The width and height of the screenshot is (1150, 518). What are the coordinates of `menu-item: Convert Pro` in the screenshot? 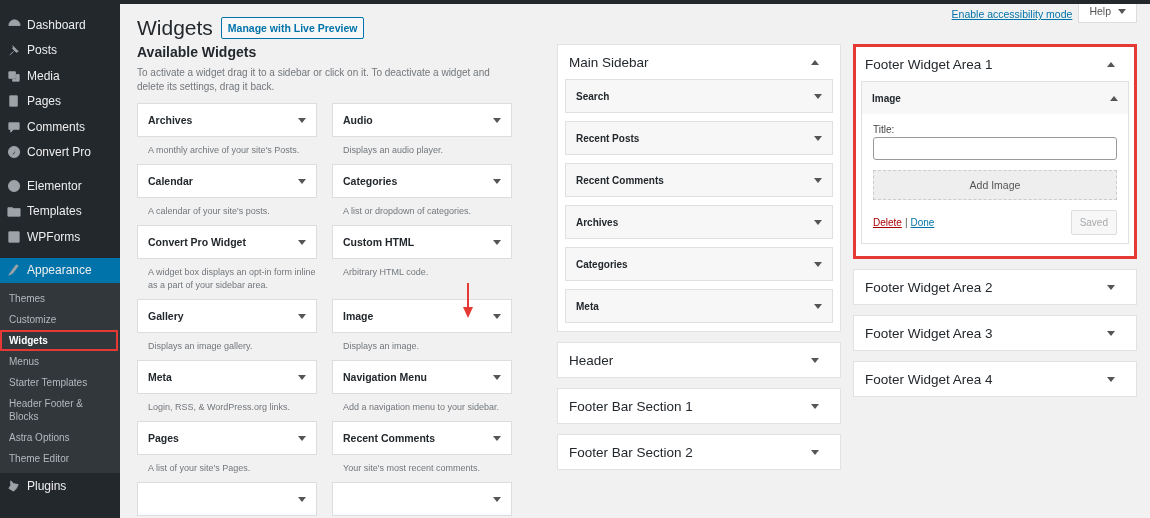 It's located at (60, 152).